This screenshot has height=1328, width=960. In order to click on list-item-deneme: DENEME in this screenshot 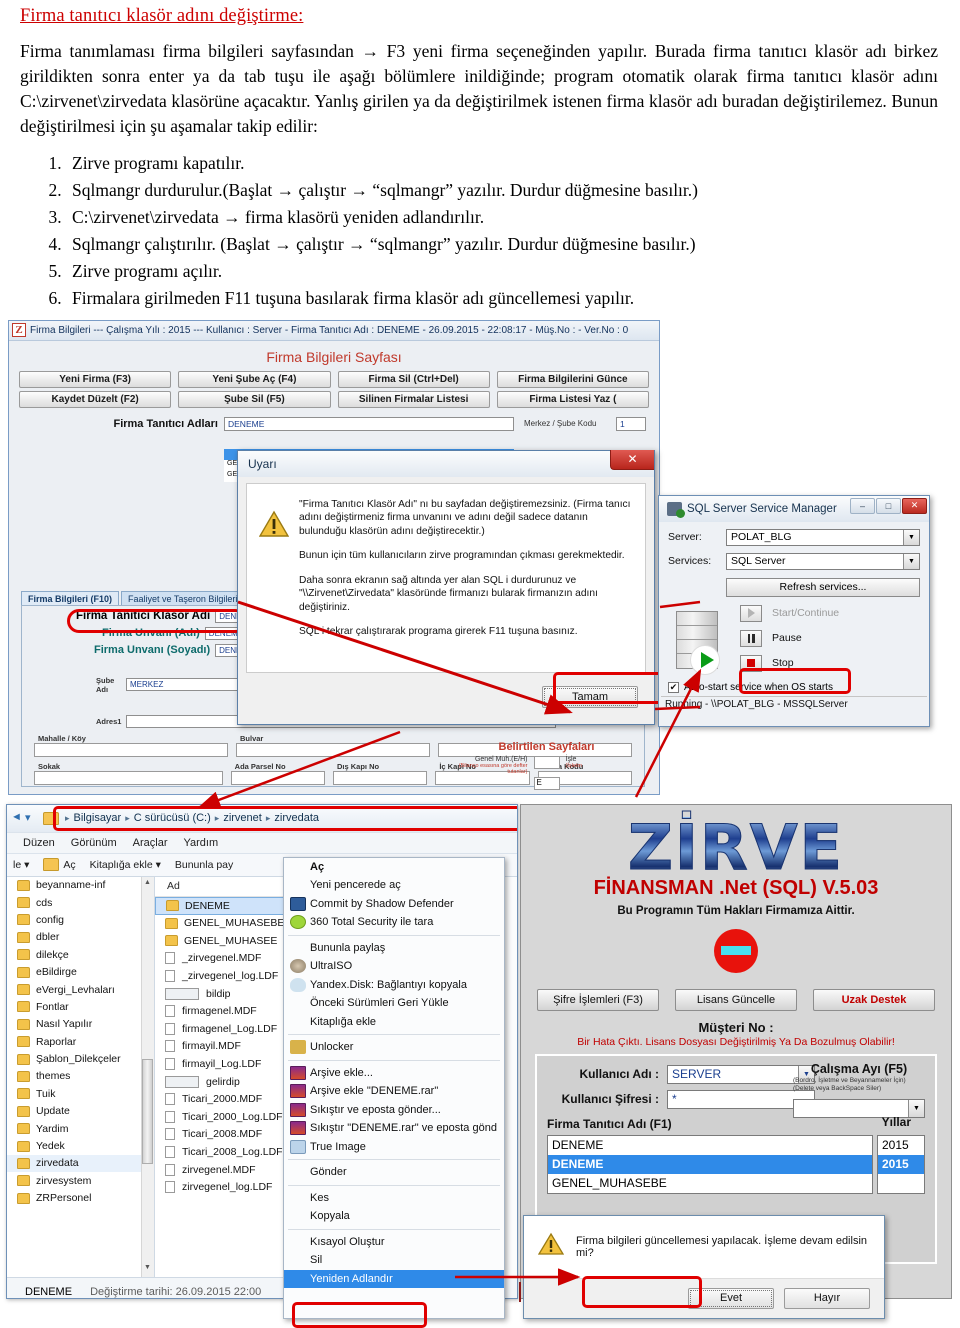, I will do `click(227, 905)`.